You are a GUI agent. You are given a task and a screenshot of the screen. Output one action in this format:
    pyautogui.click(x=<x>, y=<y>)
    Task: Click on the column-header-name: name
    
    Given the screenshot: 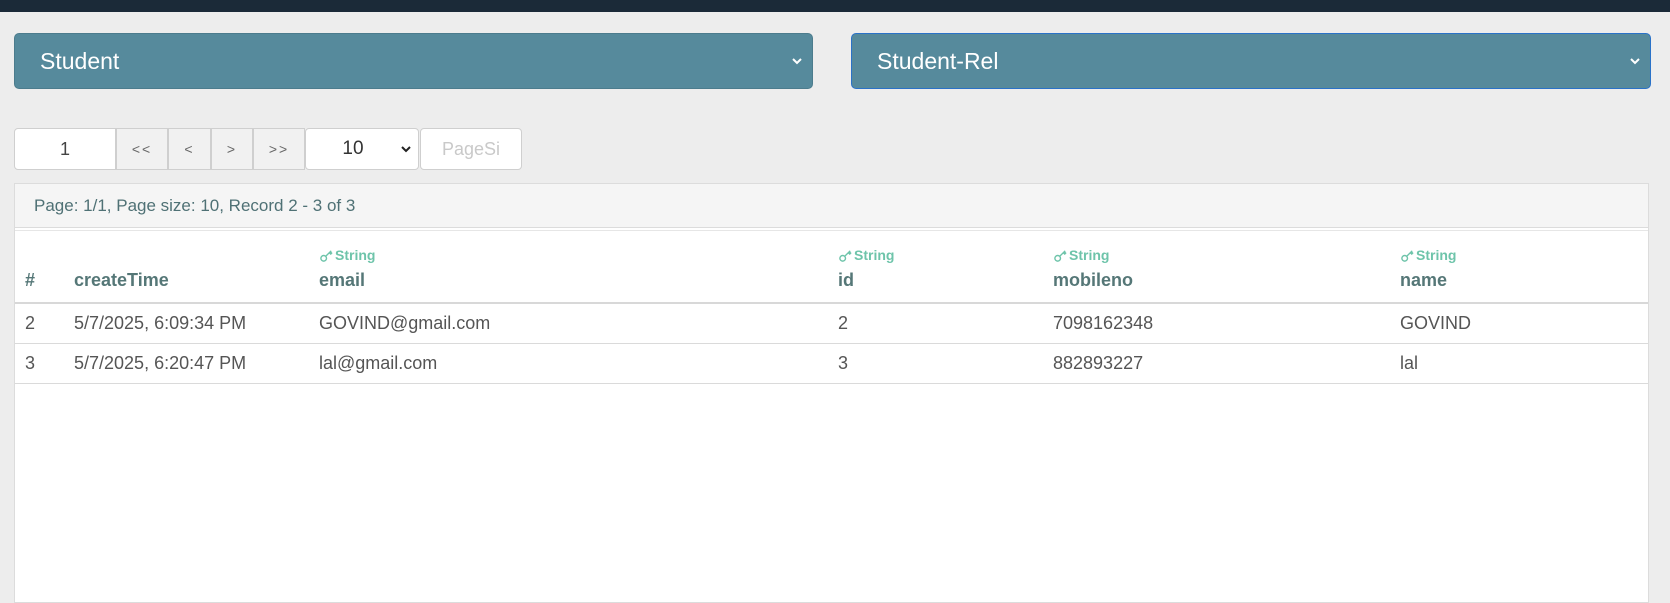 What is the action you would take?
    pyautogui.click(x=1423, y=280)
    